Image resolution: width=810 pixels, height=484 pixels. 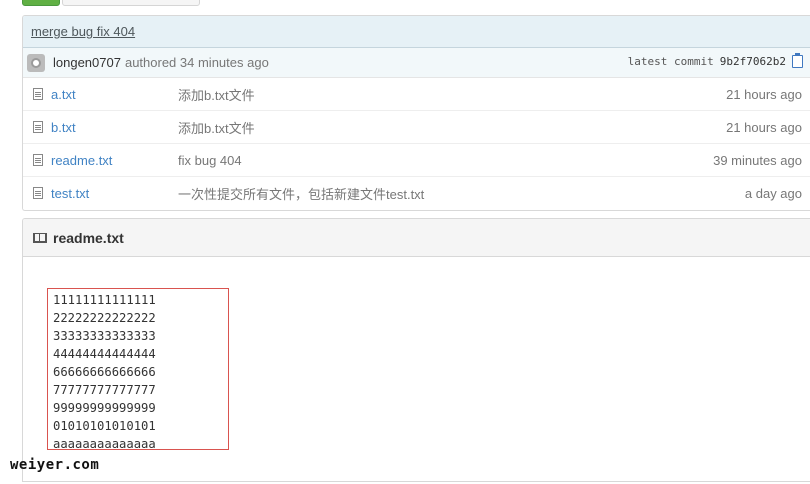 I want to click on file-age: a day ago, so click(x=773, y=193).